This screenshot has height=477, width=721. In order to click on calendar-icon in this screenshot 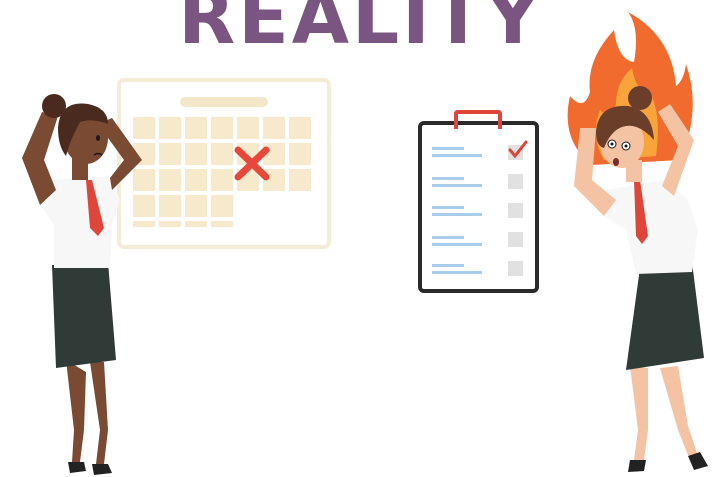, I will do `click(224, 163)`.